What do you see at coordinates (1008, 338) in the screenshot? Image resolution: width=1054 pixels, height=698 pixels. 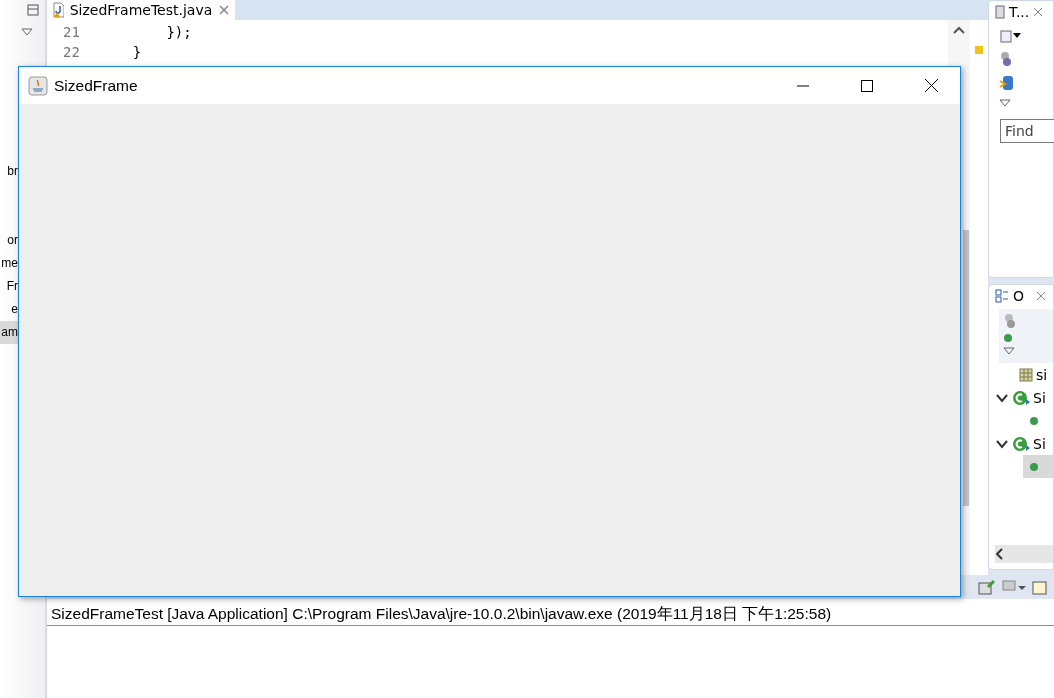 I see `field-filter-icon` at bounding box center [1008, 338].